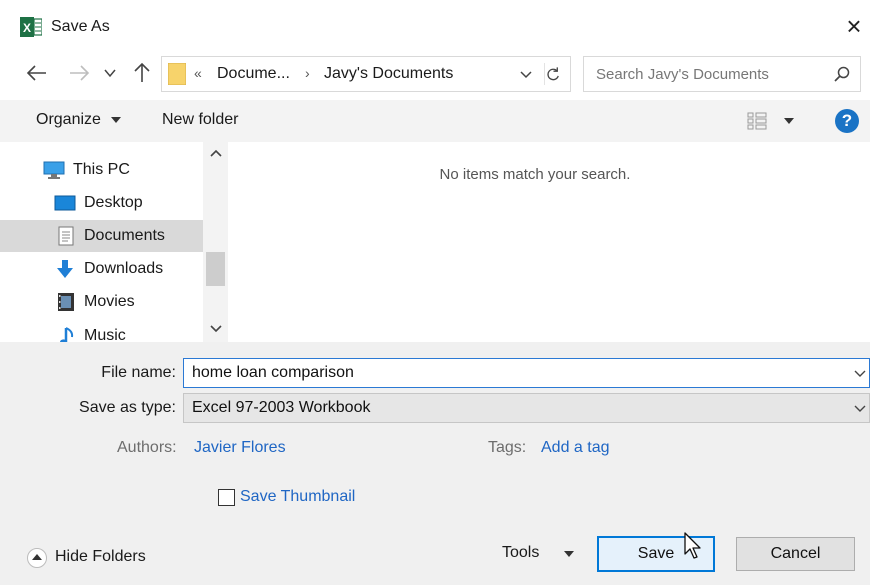 The width and height of the screenshot is (870, 585). I want to click on nav-item-desktop: Desktop, so click(101, 203).